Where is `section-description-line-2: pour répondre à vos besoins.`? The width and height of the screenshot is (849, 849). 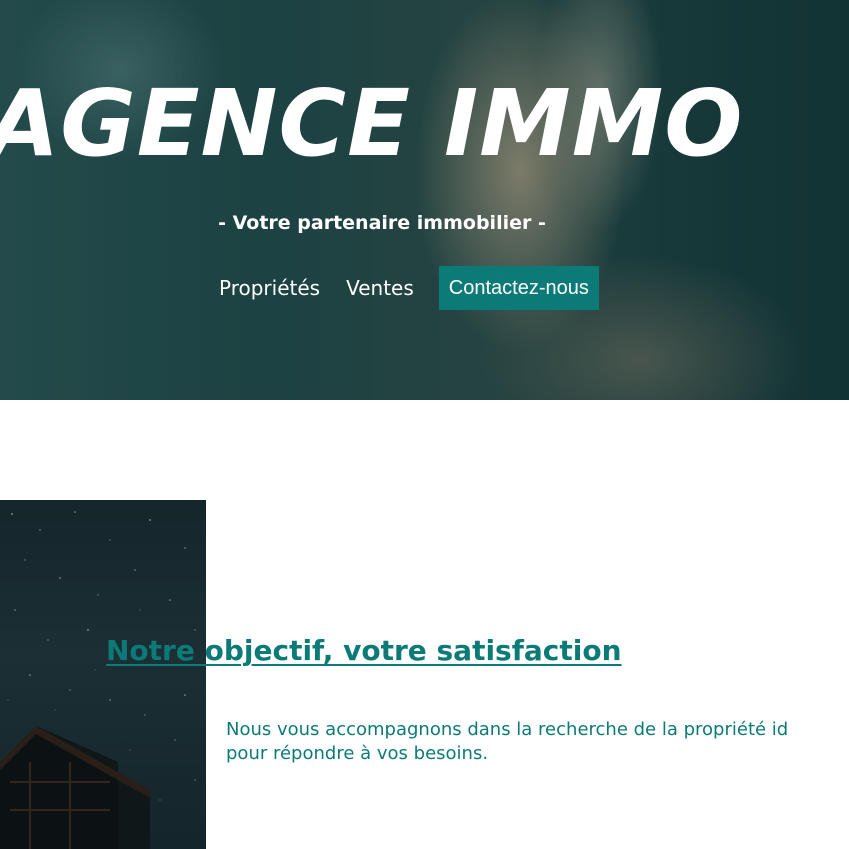
section-description-line-2: pour répondre à vos besoins. is located at coordinates (357, 753).